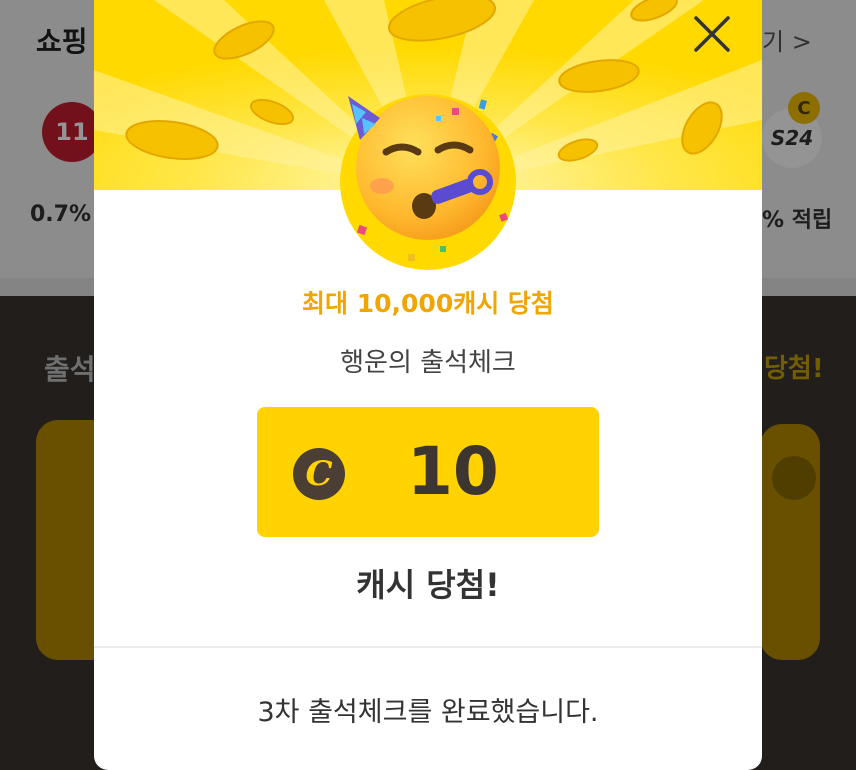 The width and height of the screenshot is (856, 770). What do you see at coordinates (428, 585) in the screenshot?
I see `win-heading: 캐시 당첨!` at bounding box center [428, 585].